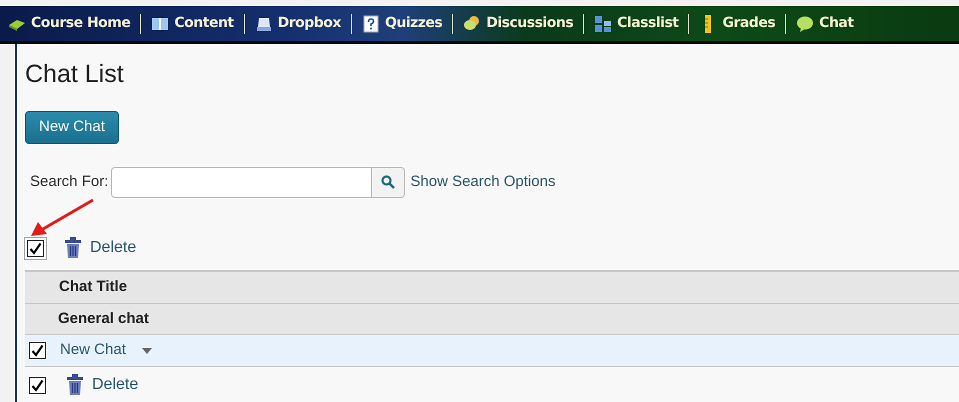  What do you see at coordinates (62, 218) in the screenshot?
I see `pointer-arrow` at bounding box center [62, 218].